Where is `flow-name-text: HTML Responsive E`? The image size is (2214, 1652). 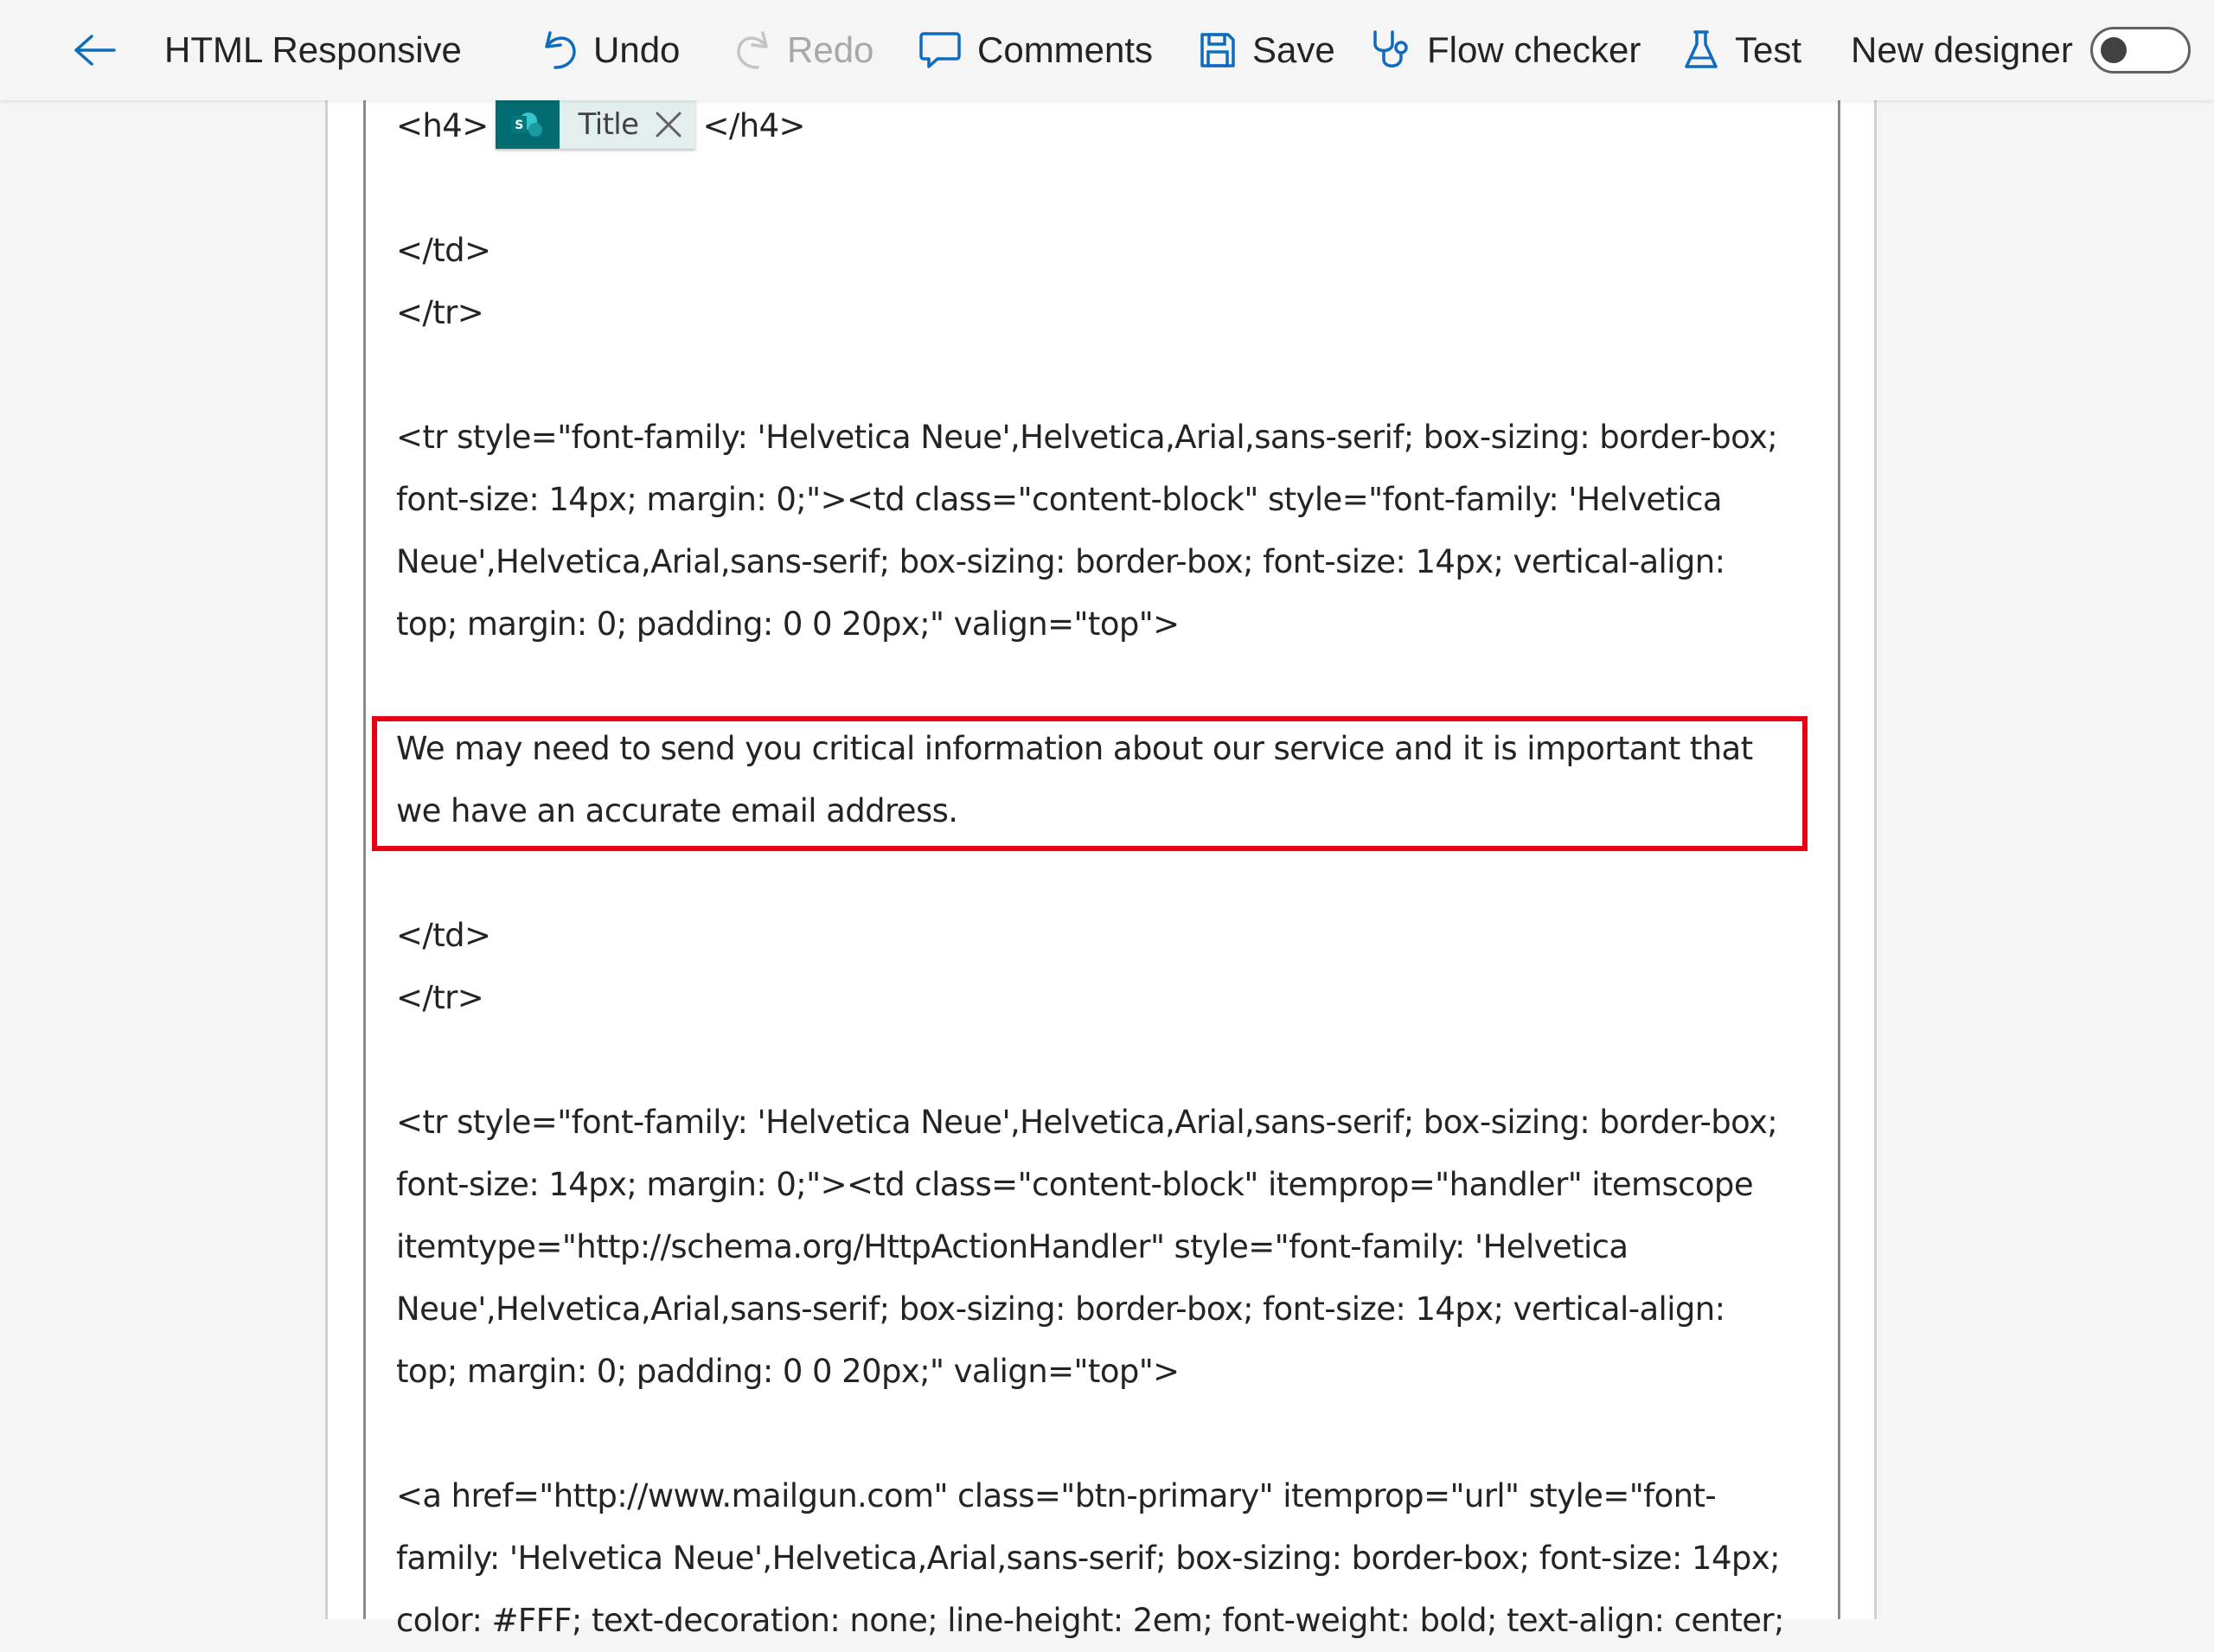
flow-name-text: HTML Responsive E is located at coordinates (317, 49).